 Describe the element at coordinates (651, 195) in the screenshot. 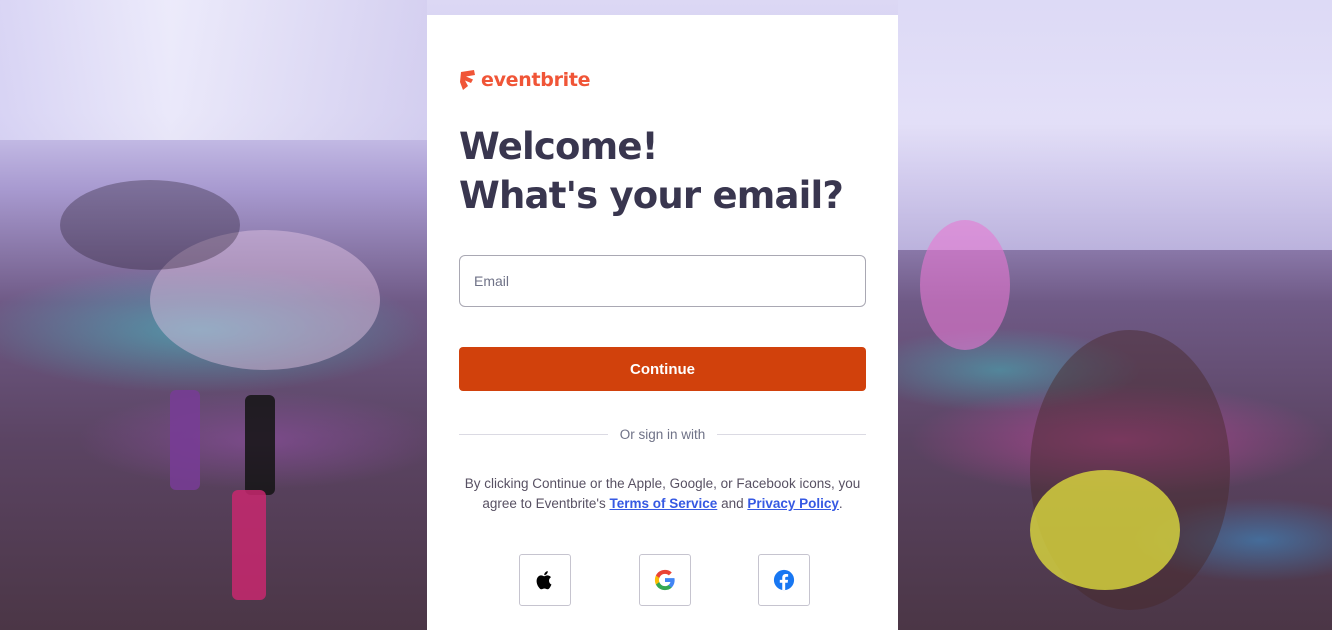

I see `title-line-2: What's your email?` at that location.